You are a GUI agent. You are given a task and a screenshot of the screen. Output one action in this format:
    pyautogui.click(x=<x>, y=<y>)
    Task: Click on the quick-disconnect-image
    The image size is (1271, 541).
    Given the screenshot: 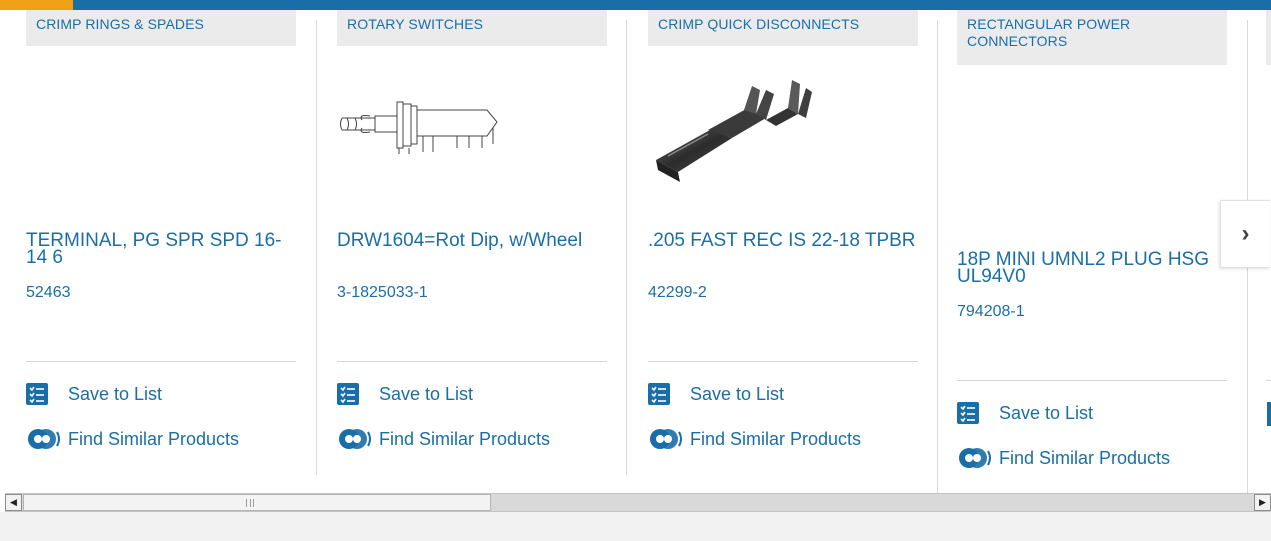 What is the action you would take?
    pyautogui.click(x=733, y=130)
    